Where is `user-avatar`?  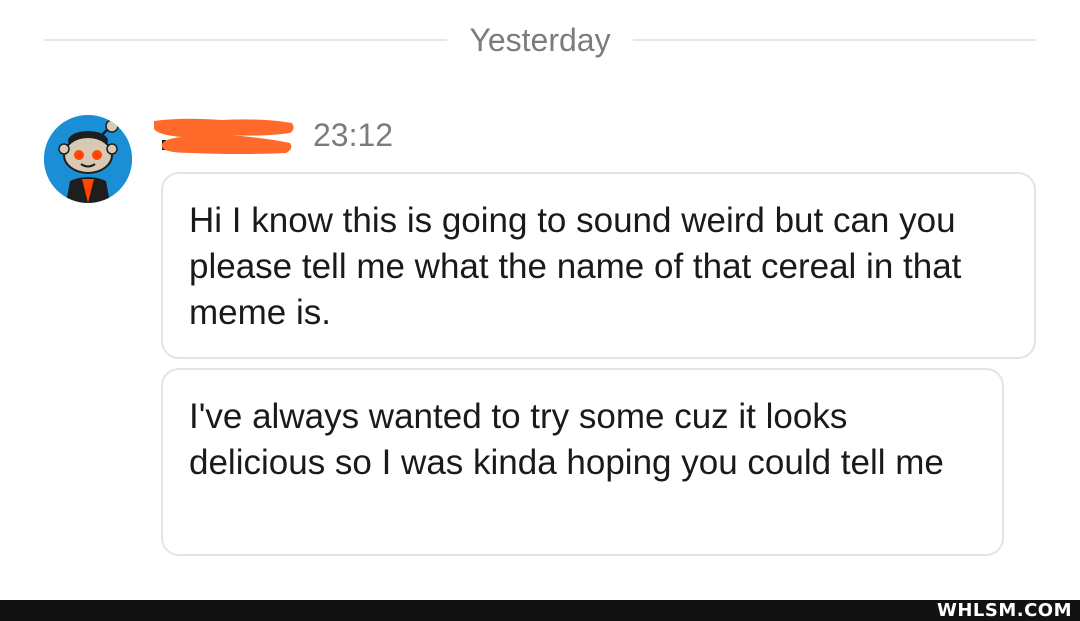 user-avatar is located at coordinates (88, 159).